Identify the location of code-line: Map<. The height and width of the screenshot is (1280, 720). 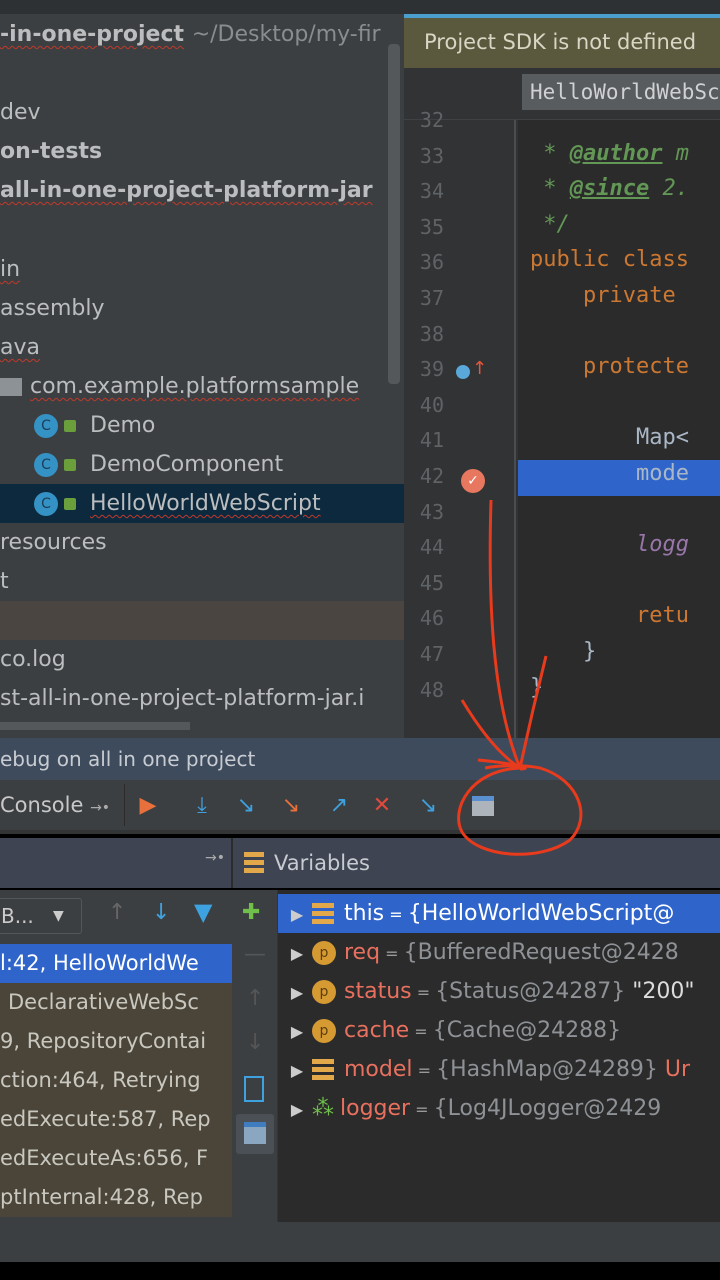
(609, 437).